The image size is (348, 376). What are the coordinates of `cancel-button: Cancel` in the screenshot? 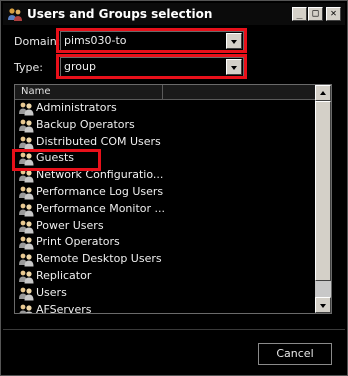 It's located at (295, 354).